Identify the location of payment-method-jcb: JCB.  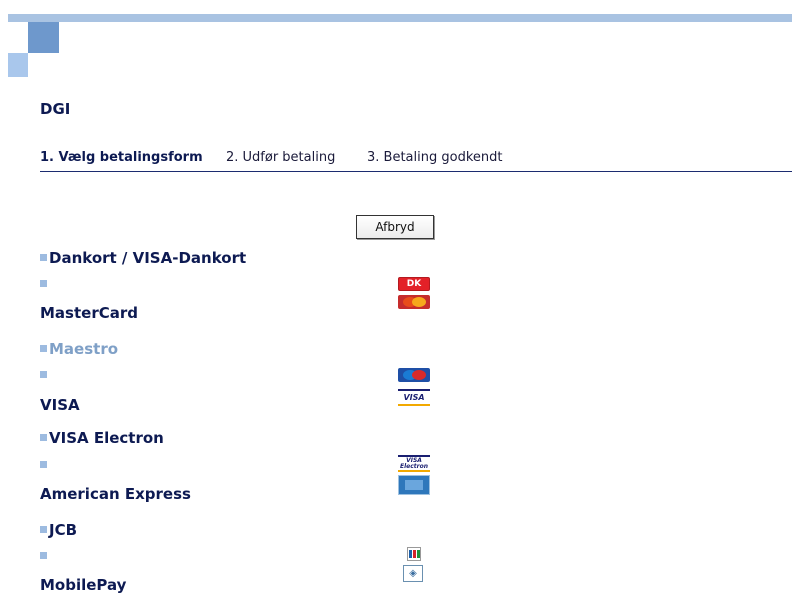
(58, 530).